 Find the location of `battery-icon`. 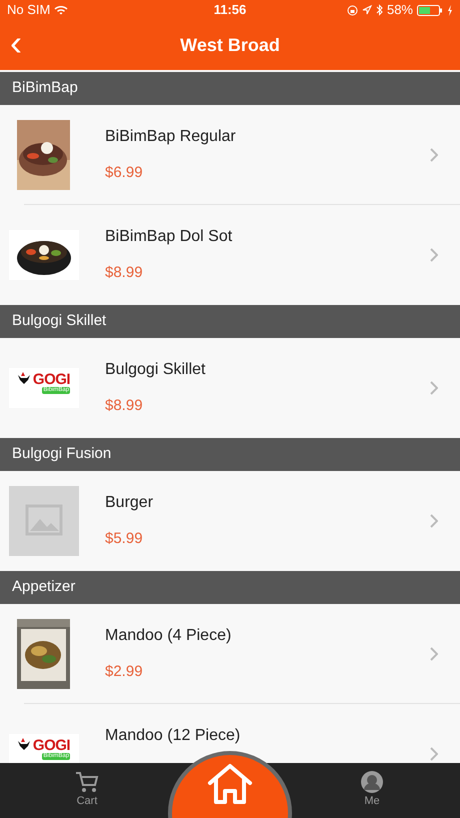

battery-icon is located at coordinates (430, 10).